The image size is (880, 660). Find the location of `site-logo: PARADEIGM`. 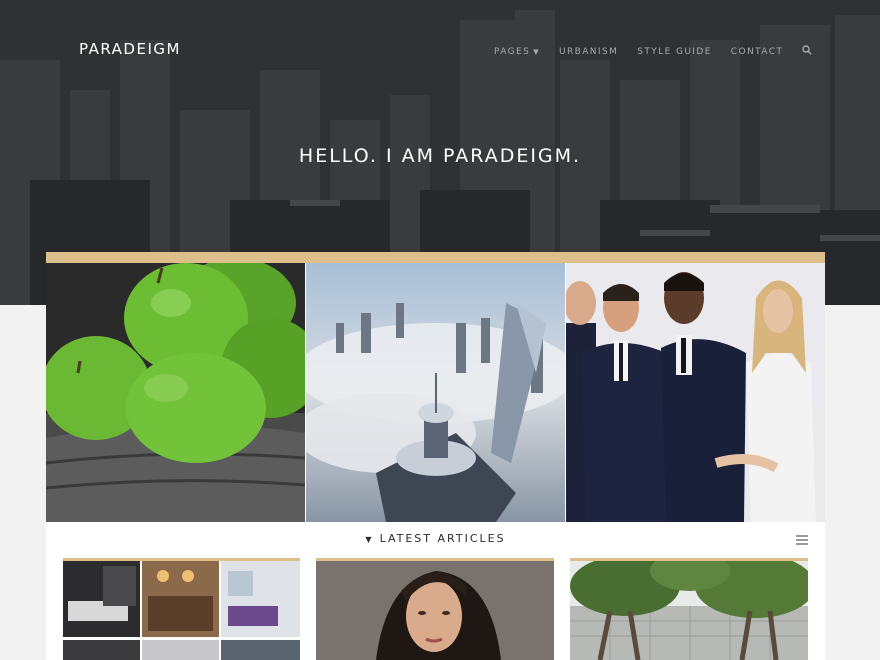

site-logo: PARADEIGM is located at coordinates (130, 49).